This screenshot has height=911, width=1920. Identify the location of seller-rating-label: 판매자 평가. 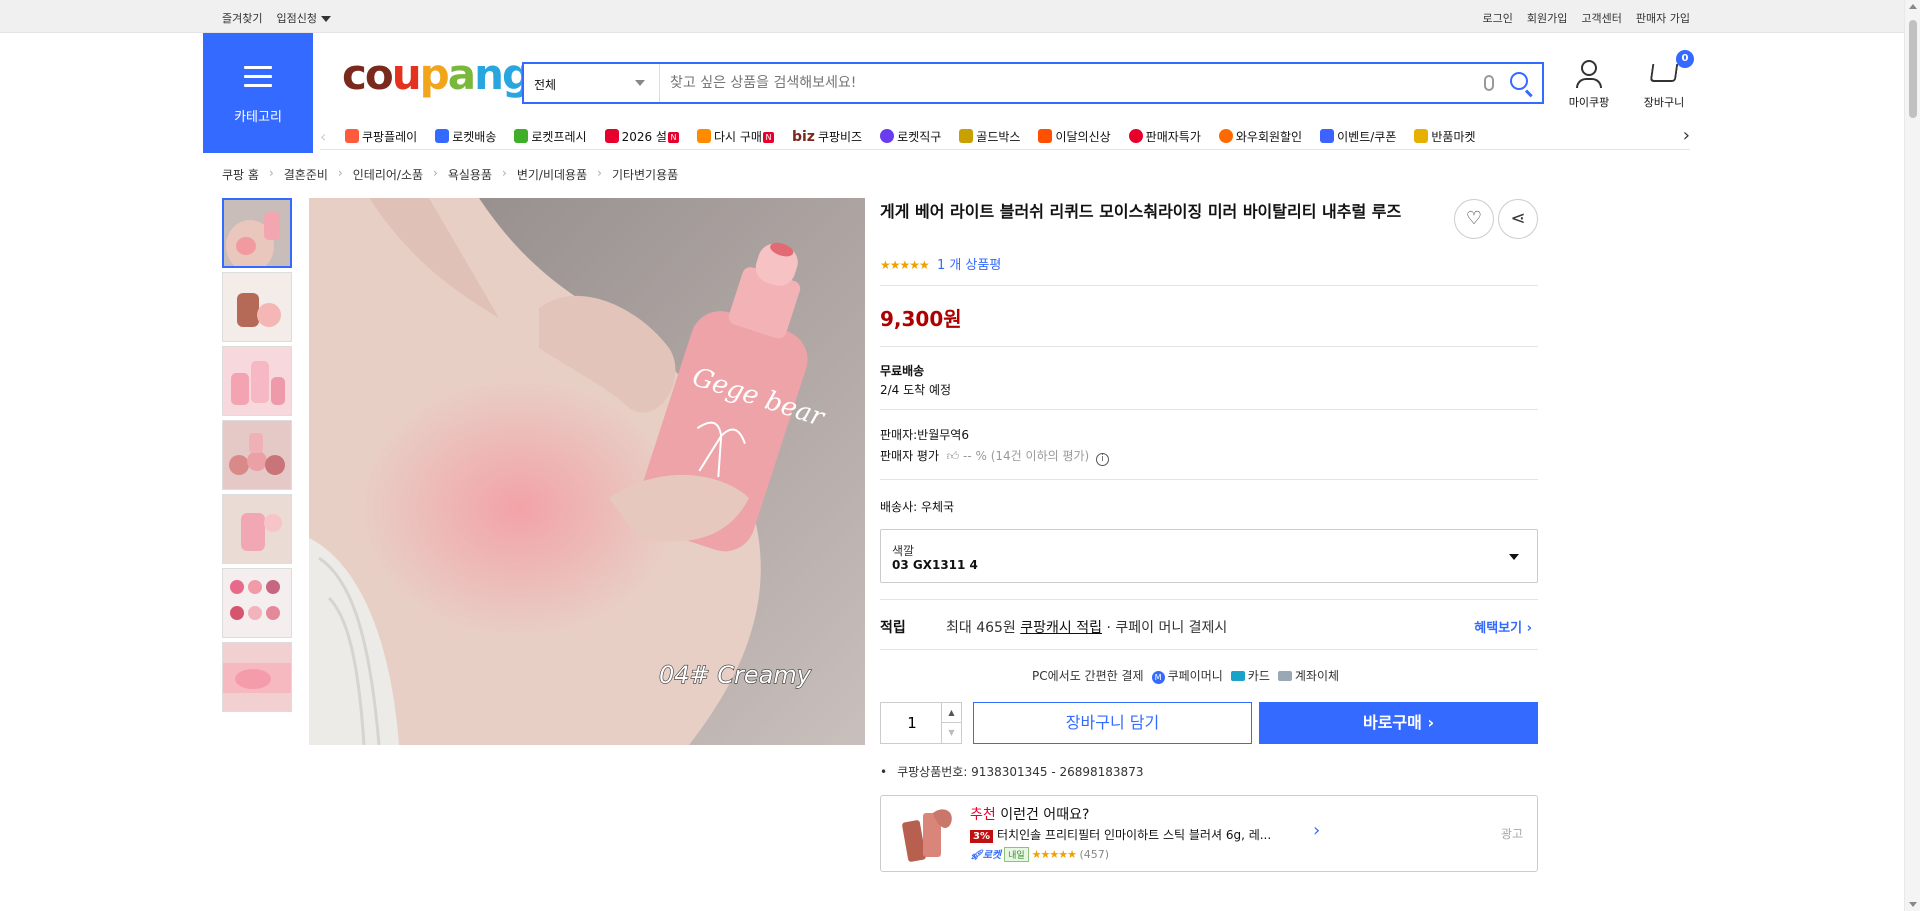
(910, 456).